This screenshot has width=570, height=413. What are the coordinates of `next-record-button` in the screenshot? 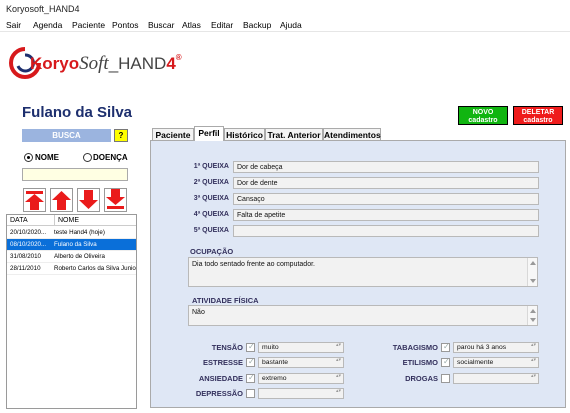 It's located at (88, 200).